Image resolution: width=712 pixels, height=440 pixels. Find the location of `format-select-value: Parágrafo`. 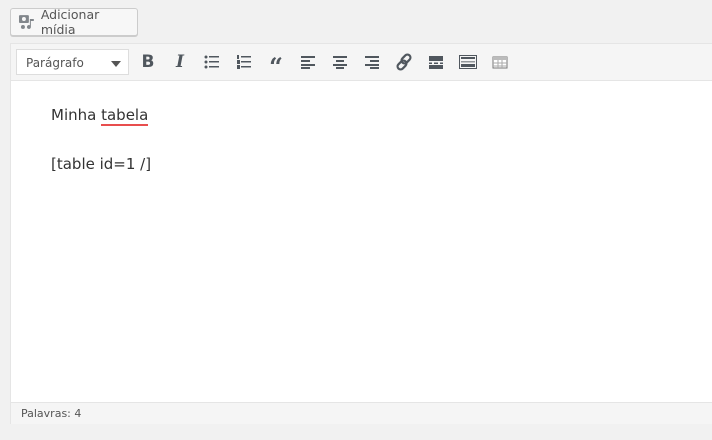

format-select-value: Parágrafo is located at coordinates (55, 63).